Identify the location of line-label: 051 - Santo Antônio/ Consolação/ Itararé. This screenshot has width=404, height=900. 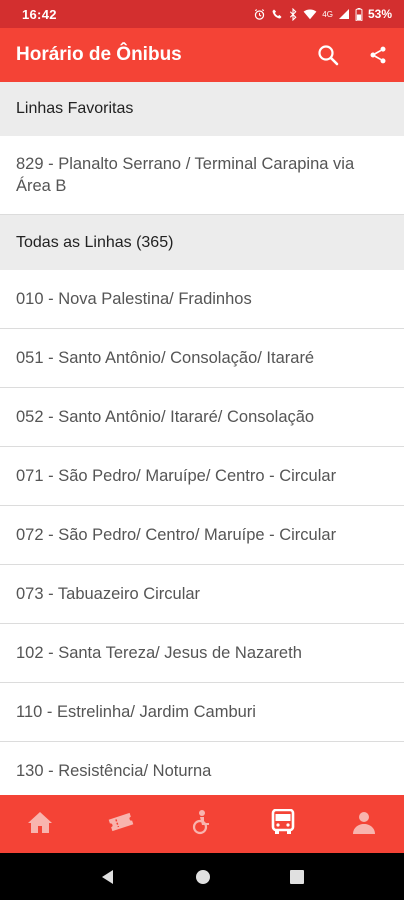
(165, 358).